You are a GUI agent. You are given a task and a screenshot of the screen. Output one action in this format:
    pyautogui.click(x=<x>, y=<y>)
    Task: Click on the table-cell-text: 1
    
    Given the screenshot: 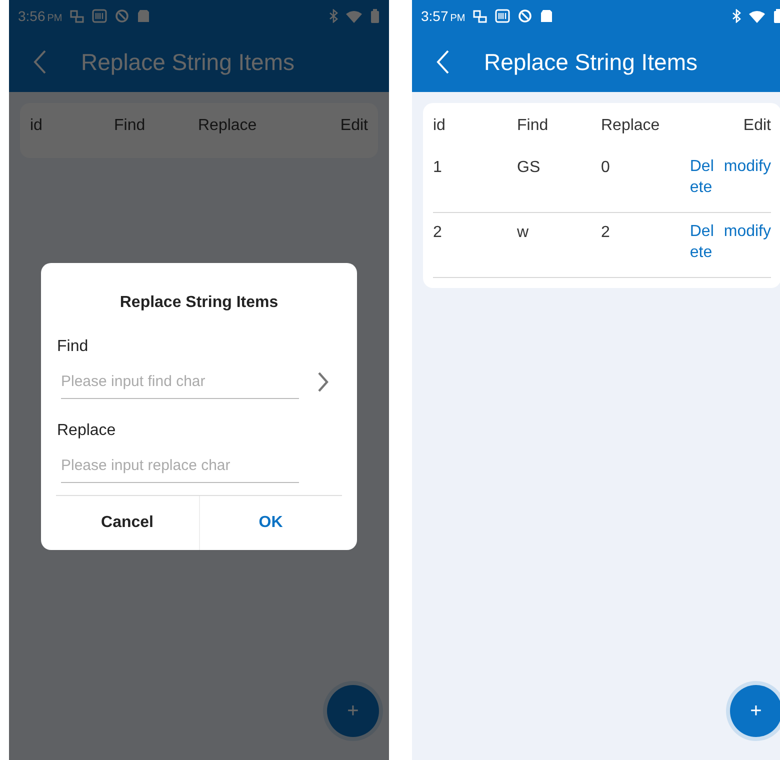 What is the action you would take?
    pyautogui.click(x=438, y=168)
    